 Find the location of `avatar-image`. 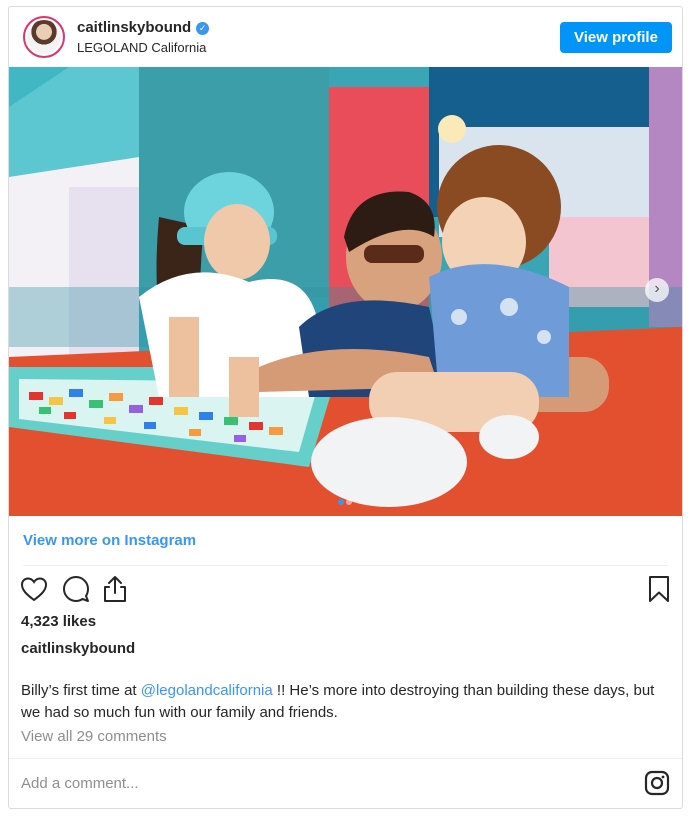

avatar-image is located at coordinates (44, 37).